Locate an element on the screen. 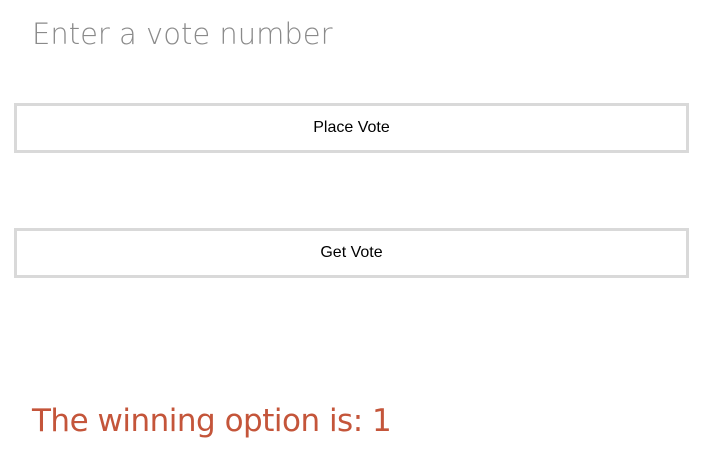  vote-number-input is located at coordinates (347, 34).